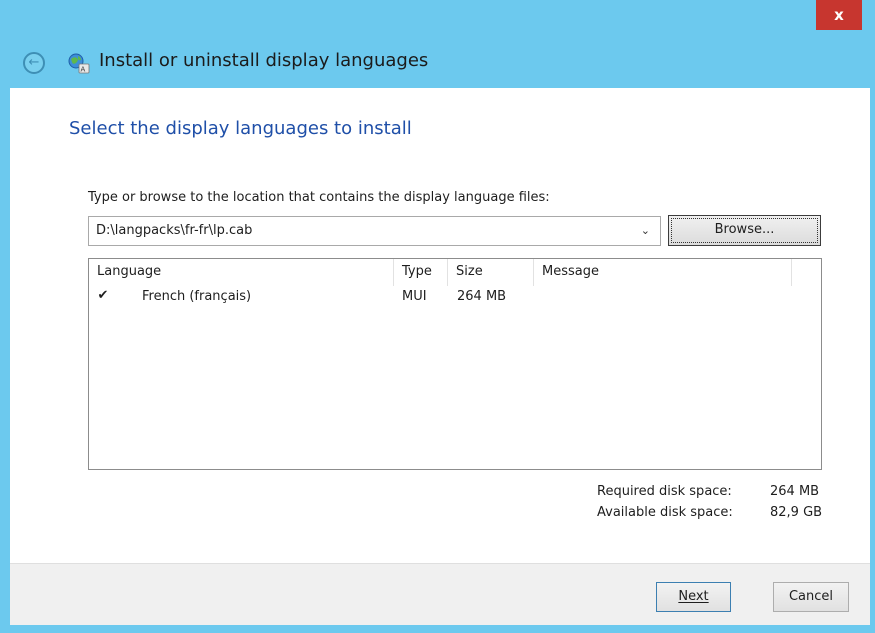  What do you see at coordinates (455, 297) in the screenshot?
I see `list-item: ✔ French (français) MUI 264 MB` at bounding box center [455, 297].